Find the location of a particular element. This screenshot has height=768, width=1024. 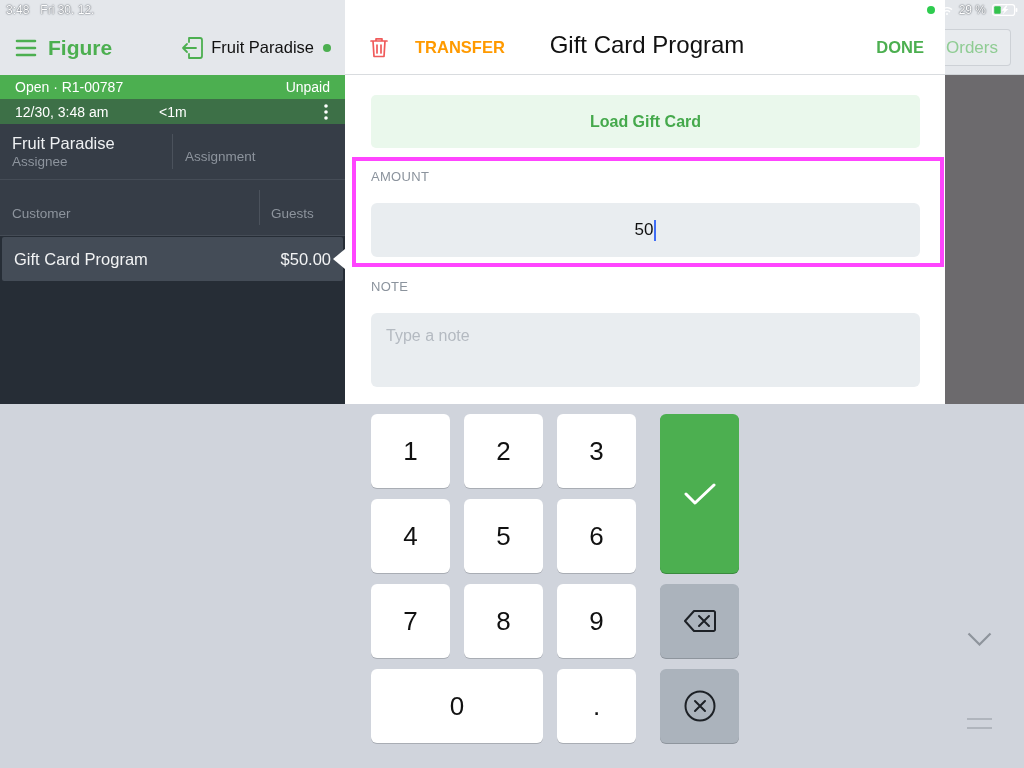

menu-icon is located at coordinates (26, 47).